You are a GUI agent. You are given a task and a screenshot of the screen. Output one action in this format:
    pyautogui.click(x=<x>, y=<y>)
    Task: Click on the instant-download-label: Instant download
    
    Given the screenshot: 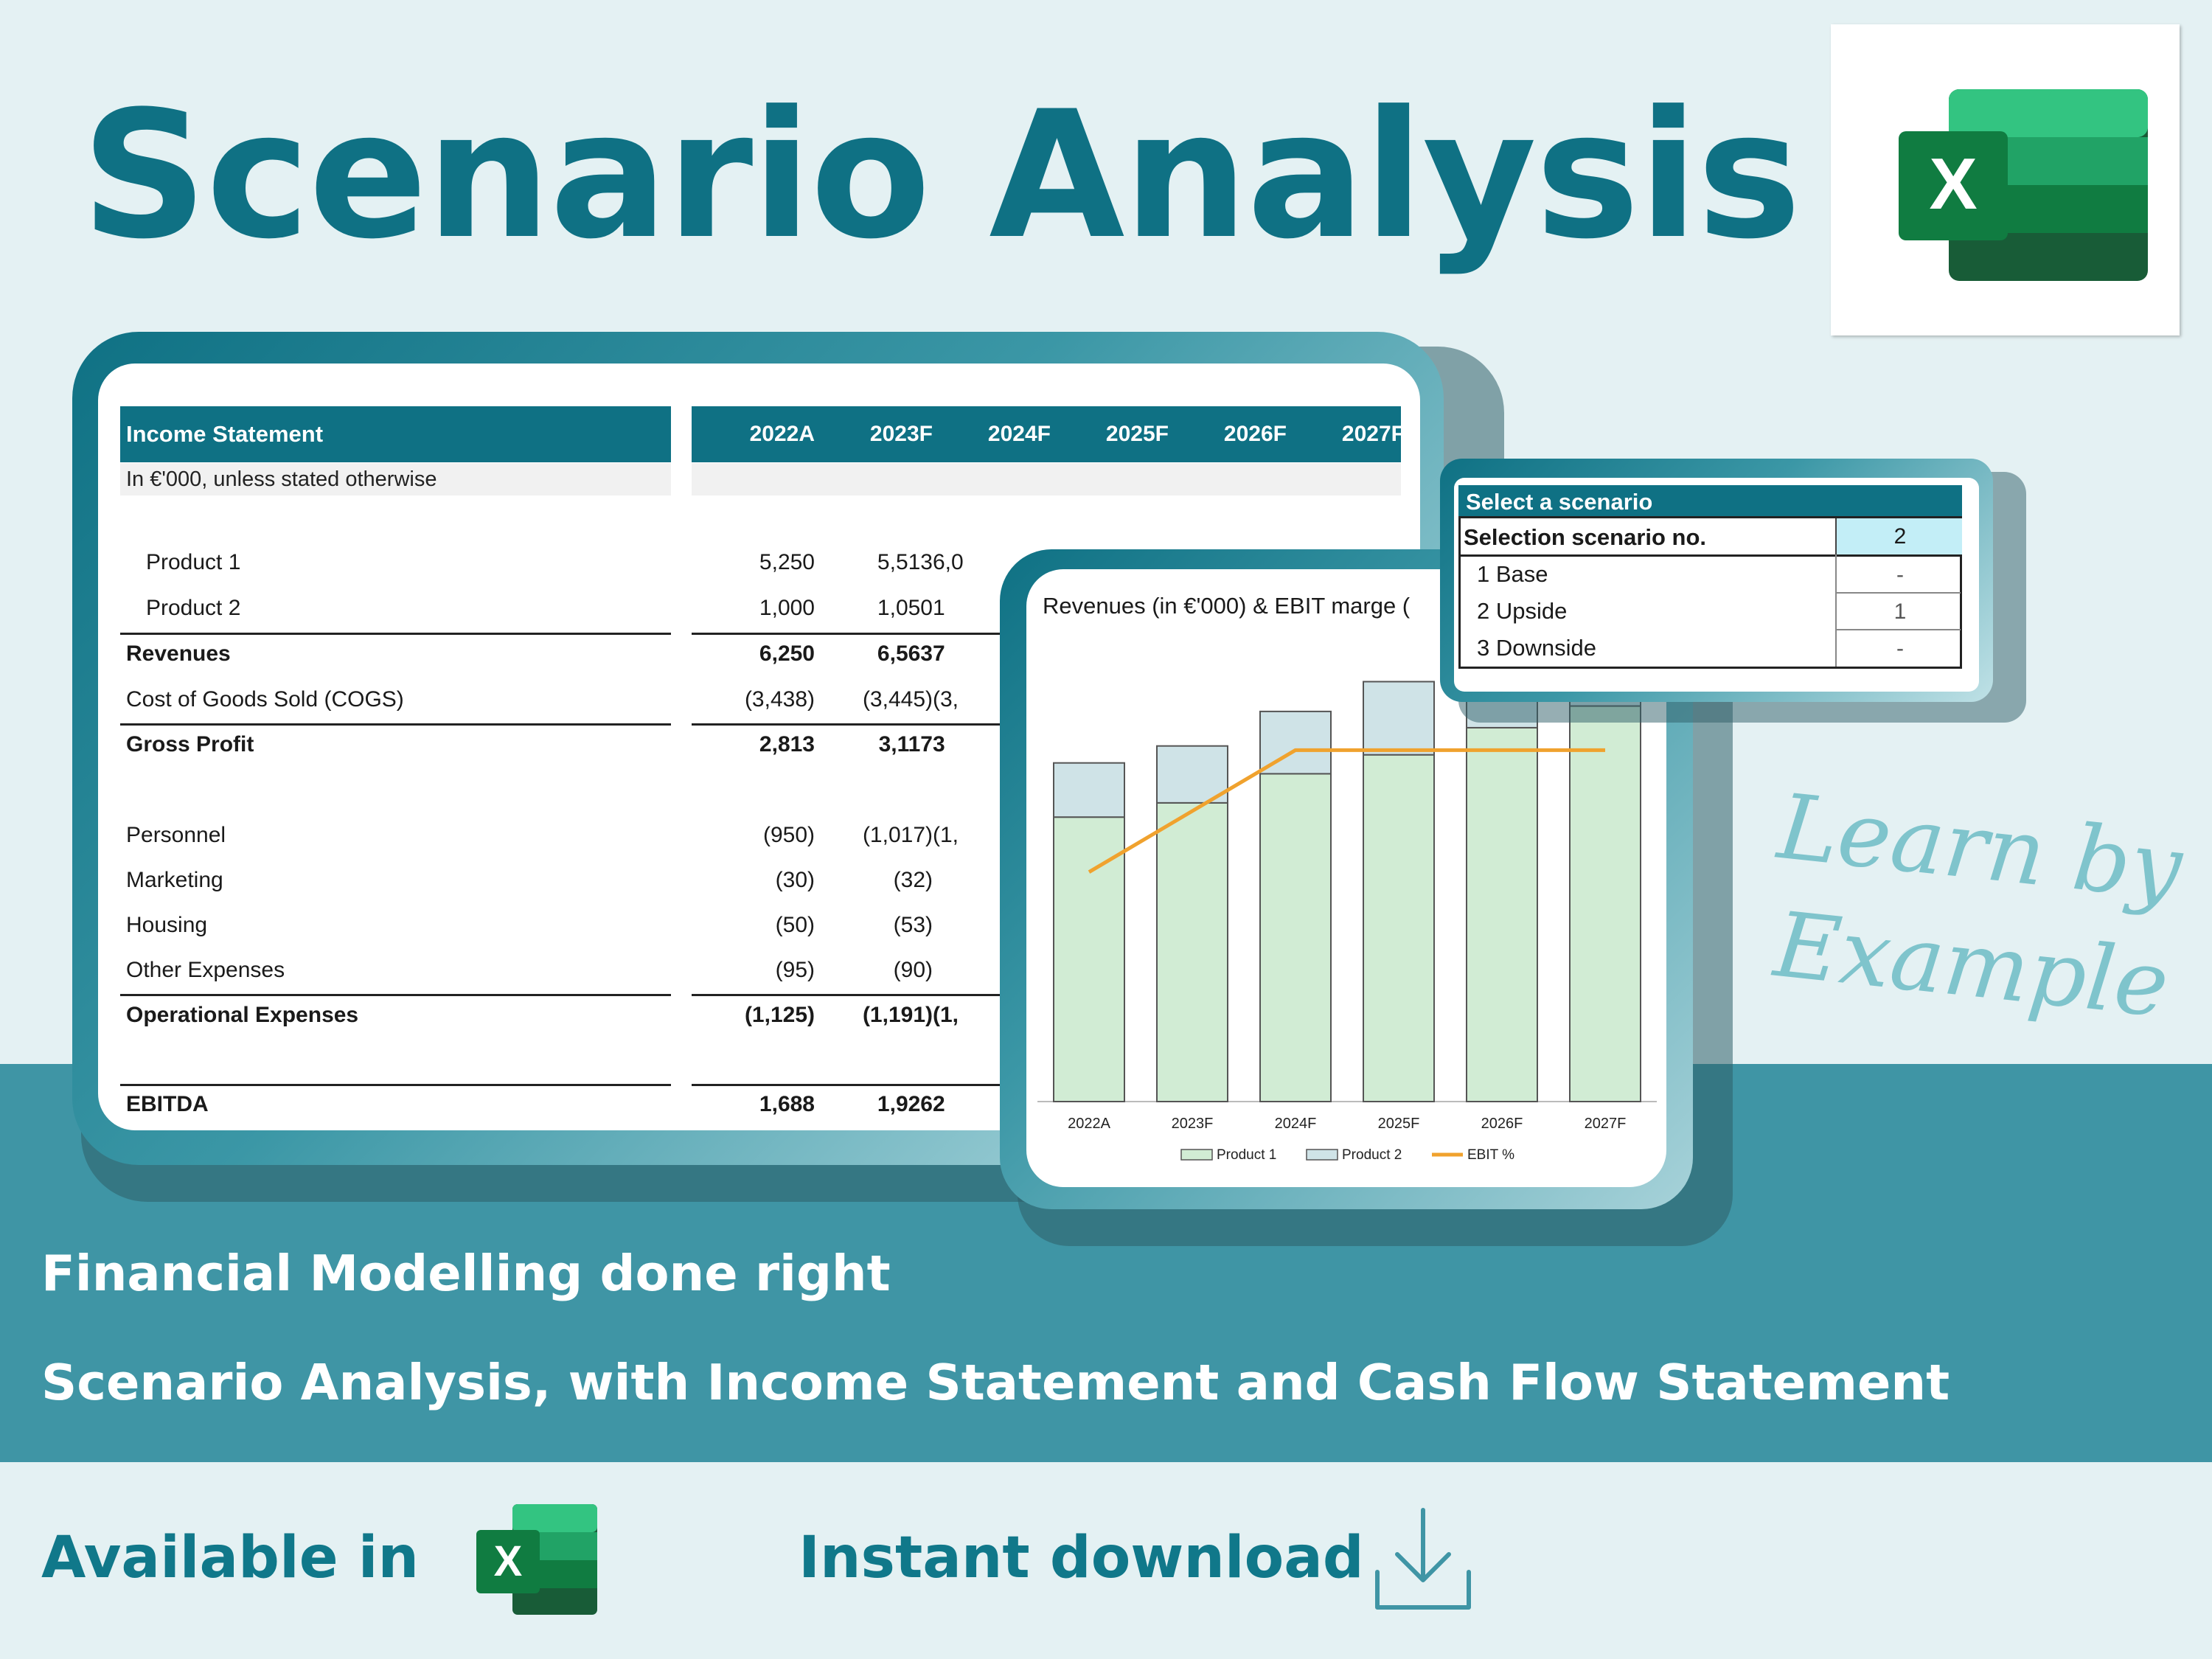 What is the action you would take?
    pyautogui.click(x=1081, y=1558)
    